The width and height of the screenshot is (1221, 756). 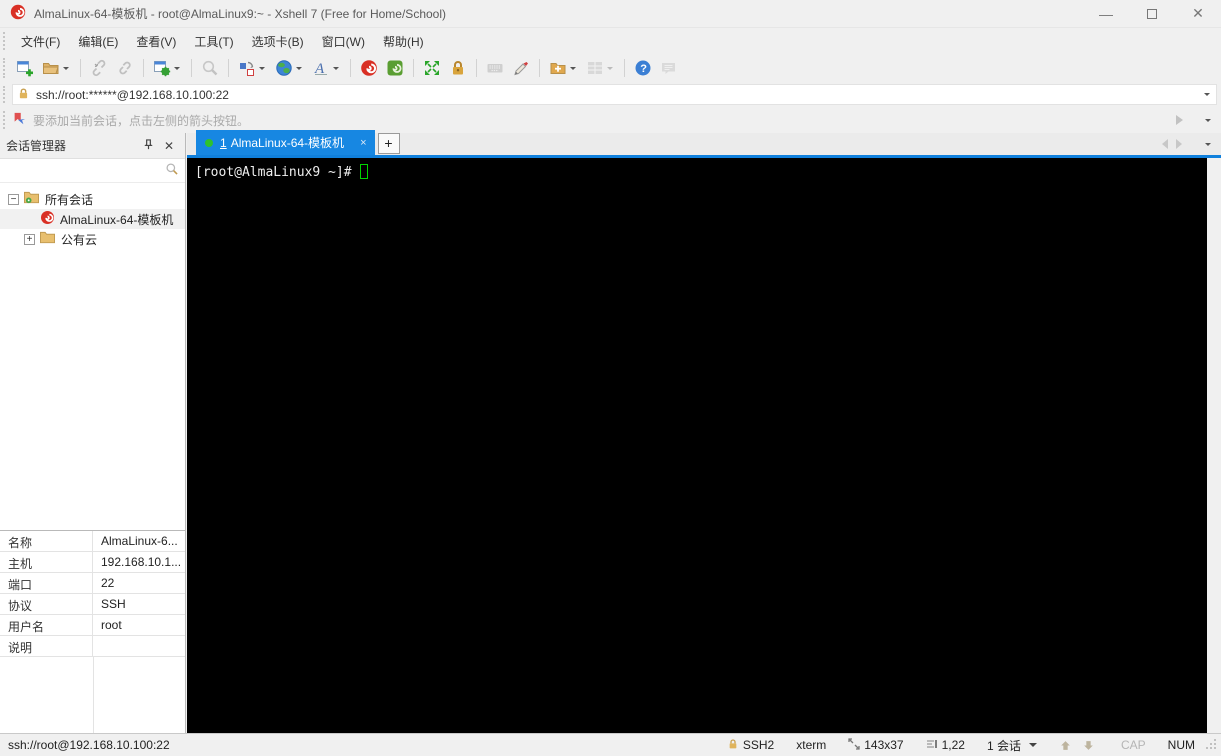 What do you see at coordinates (369, 68) in the screenshot?
I see `xshell-button` at bounding box center [369, 68].